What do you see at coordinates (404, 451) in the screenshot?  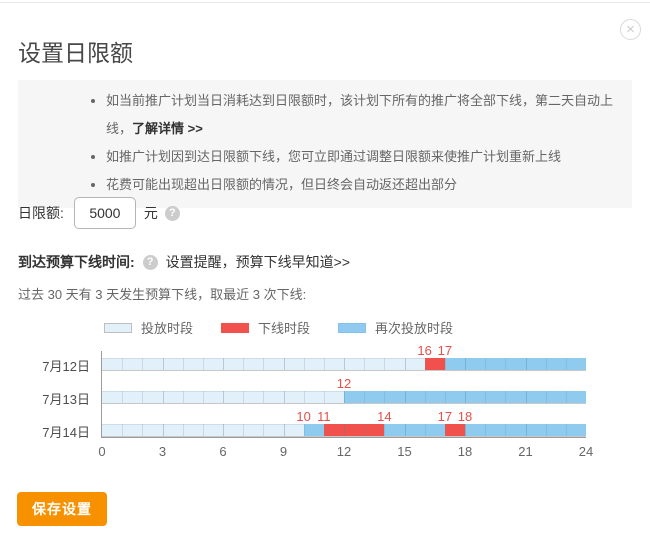 I see `axis-tick-label: 15` at bounding box center [404, 451].